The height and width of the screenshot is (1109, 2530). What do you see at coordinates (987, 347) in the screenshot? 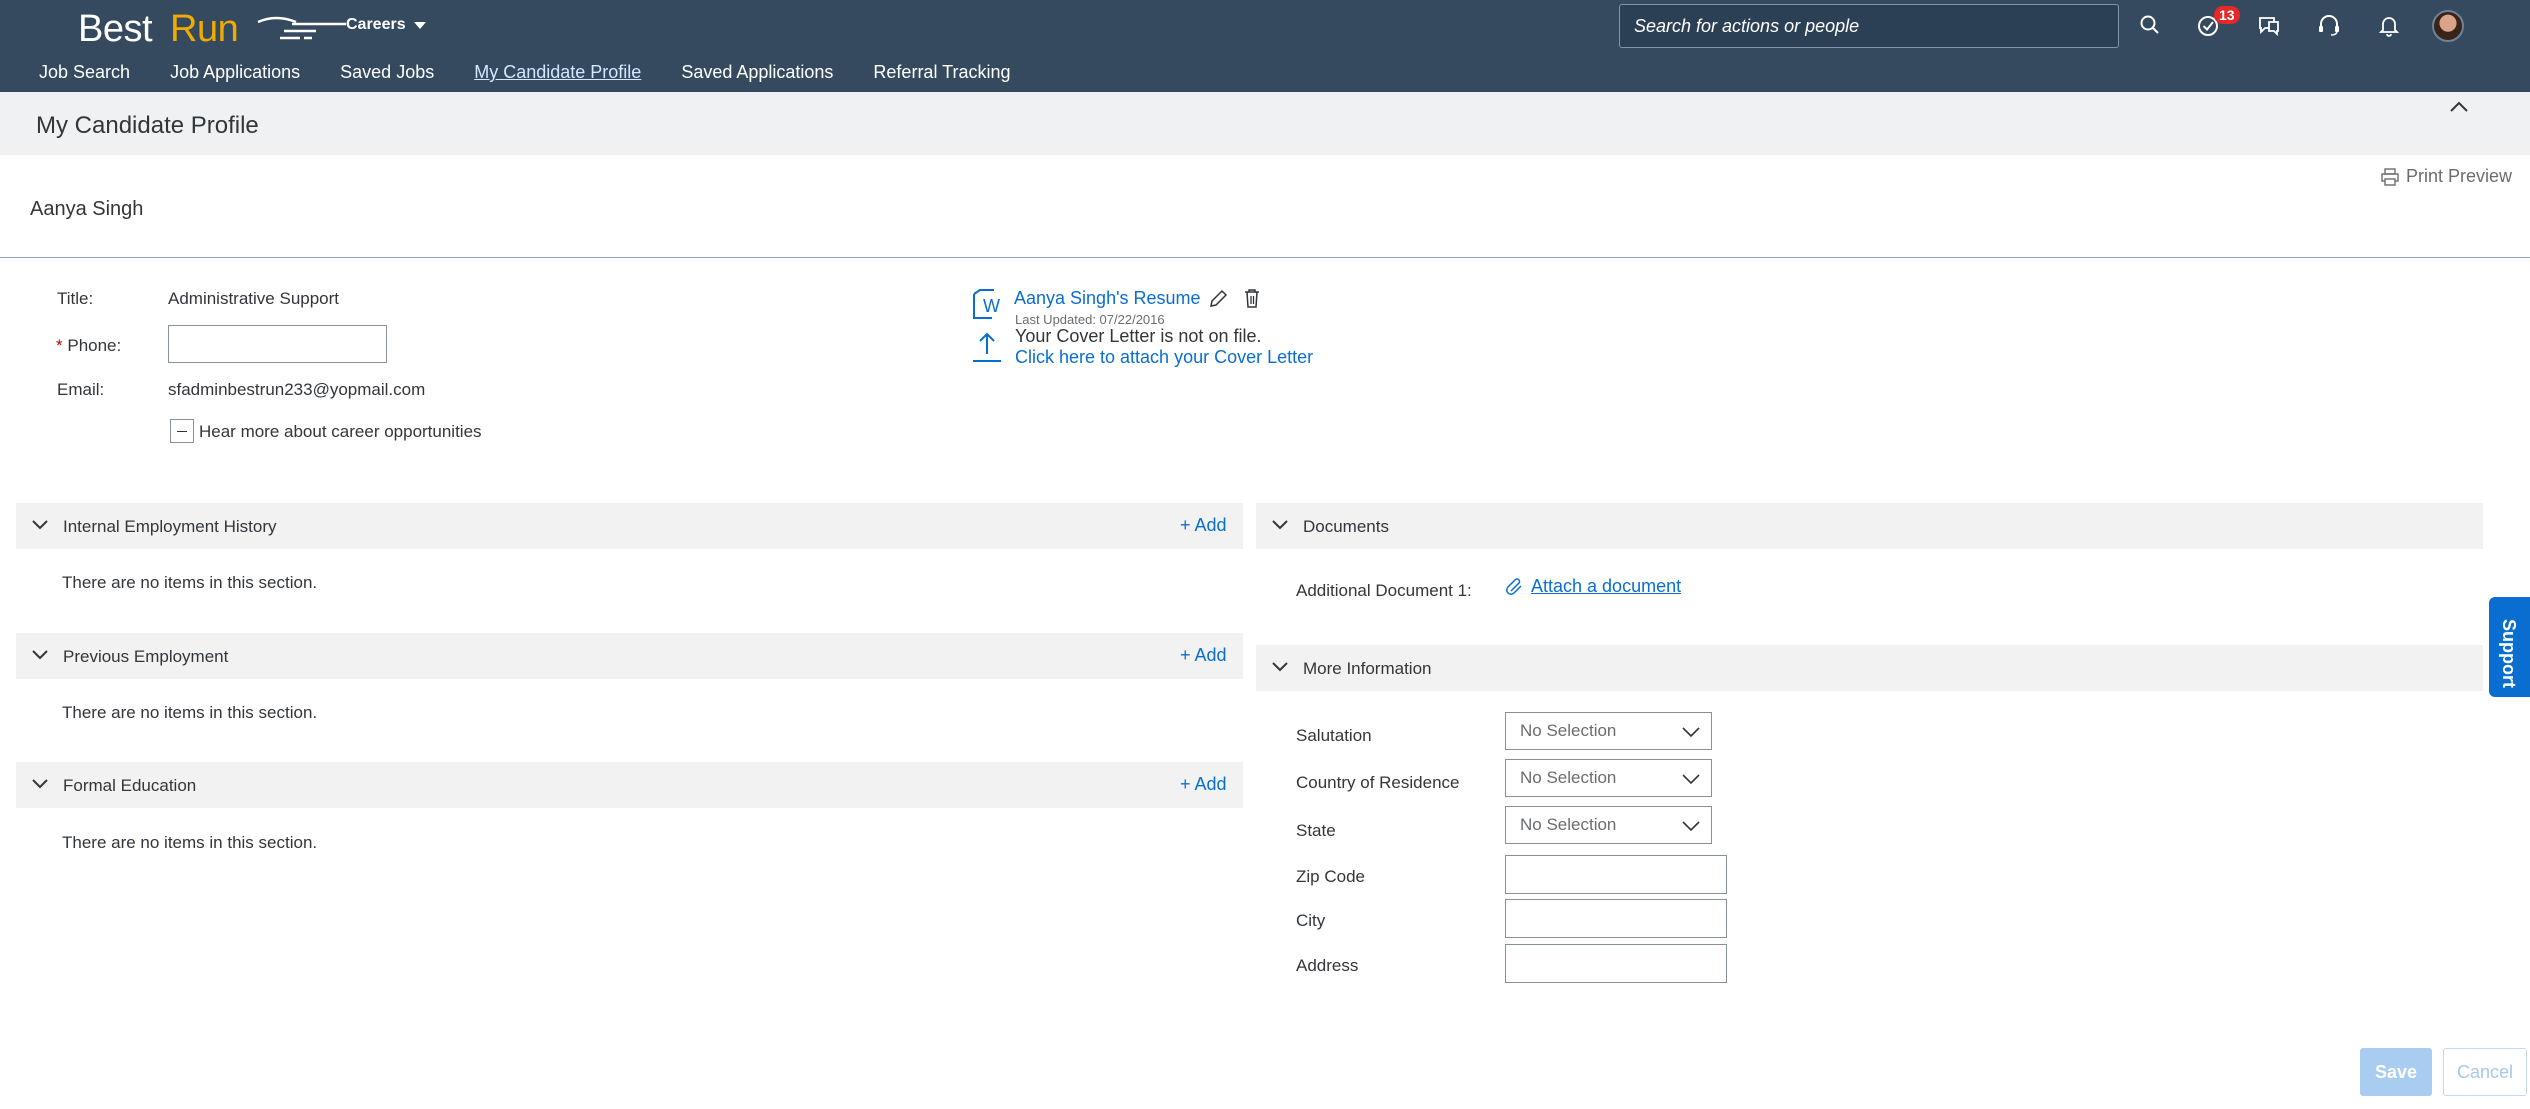
I see `upload-icon` at bounding box center [987, 347].